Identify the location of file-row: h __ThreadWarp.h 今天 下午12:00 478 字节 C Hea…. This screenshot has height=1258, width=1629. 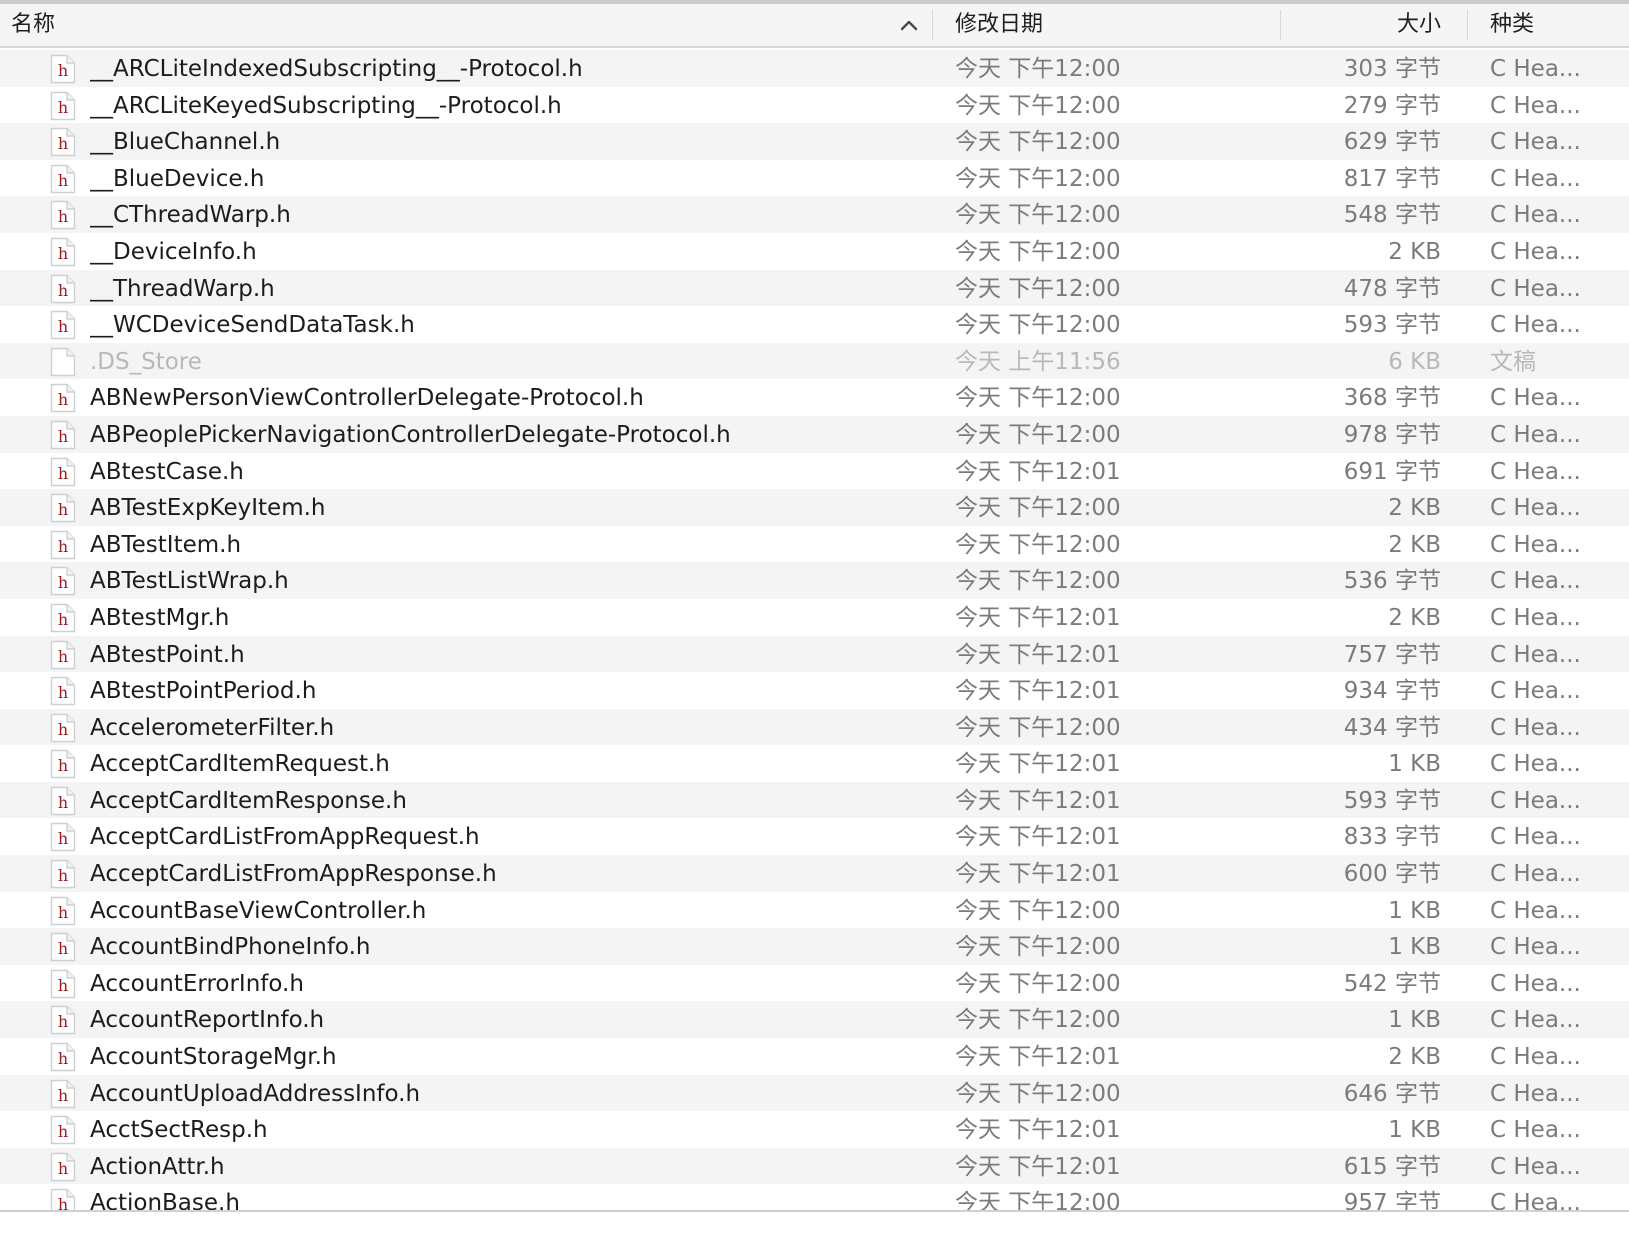
(814, 288).